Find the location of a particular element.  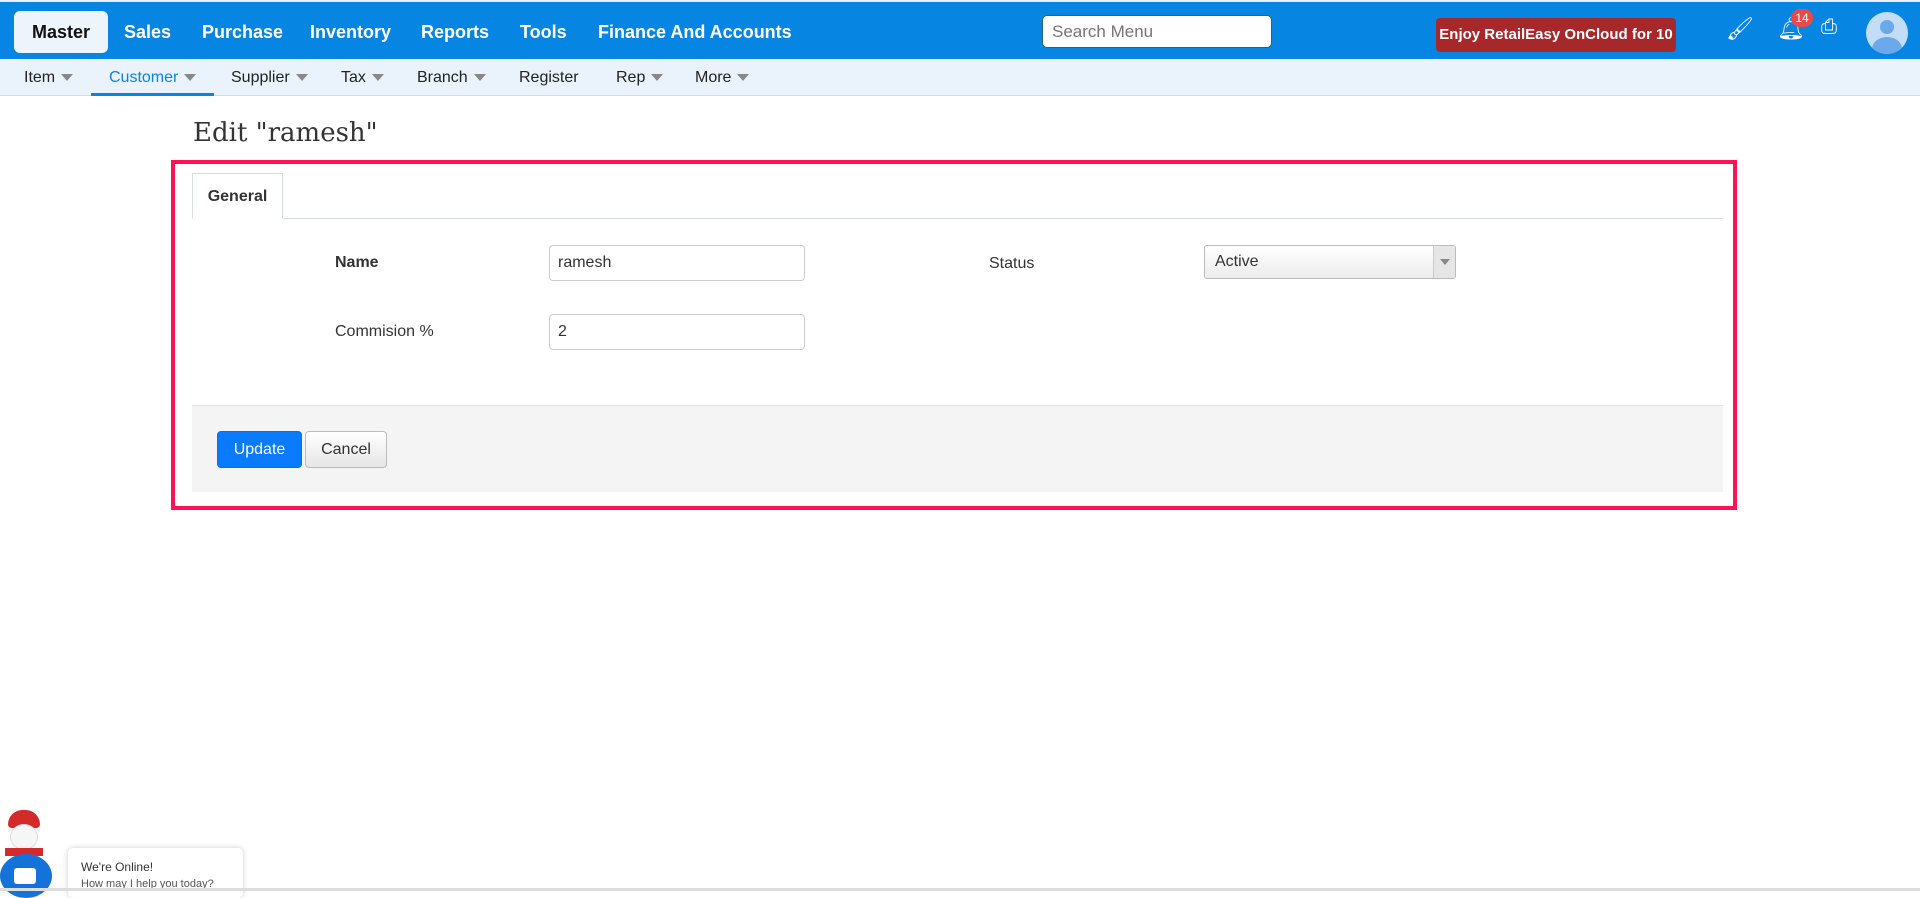

subnav-label: Branch is located at coordinates (442, 77).